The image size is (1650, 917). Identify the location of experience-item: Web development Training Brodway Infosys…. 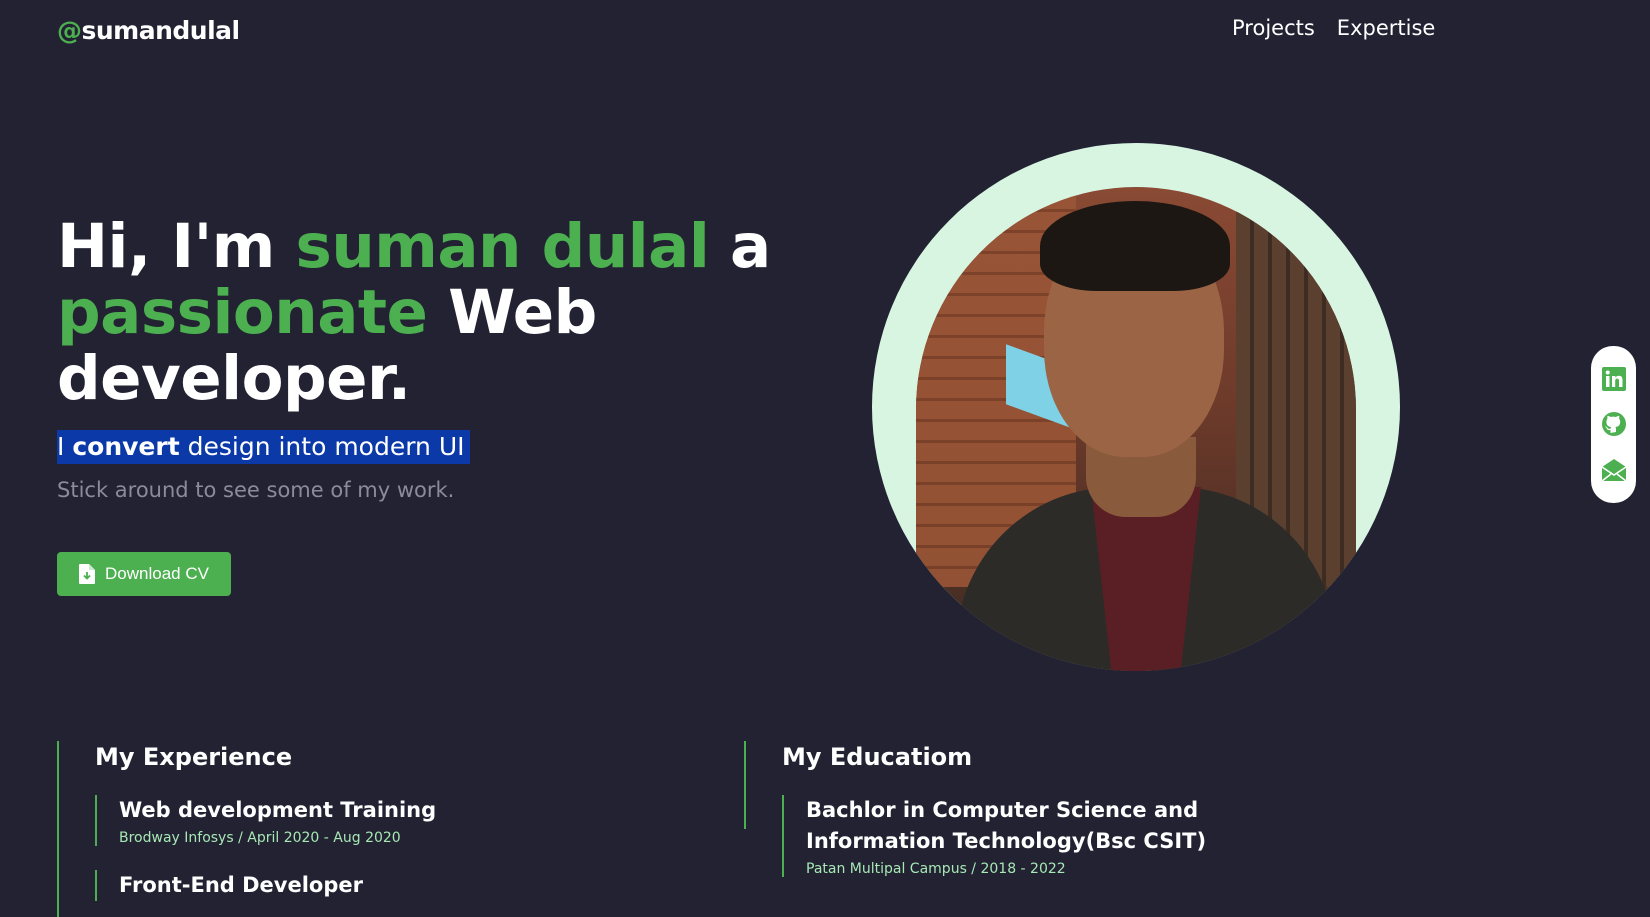
(265, 820).